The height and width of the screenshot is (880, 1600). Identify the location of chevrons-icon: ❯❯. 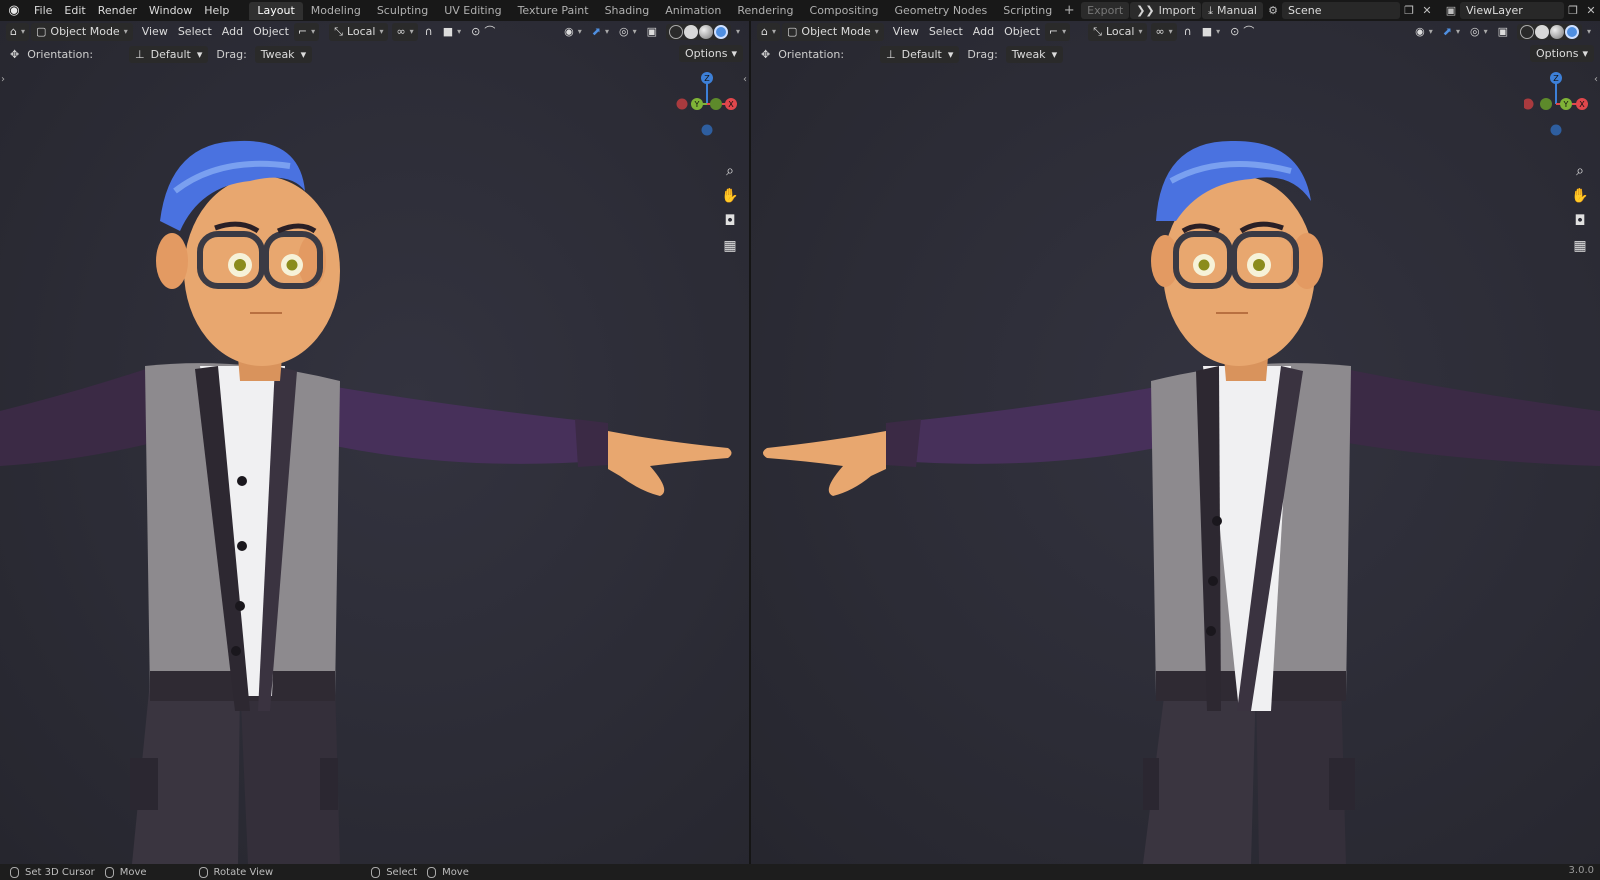
(1145, 10).